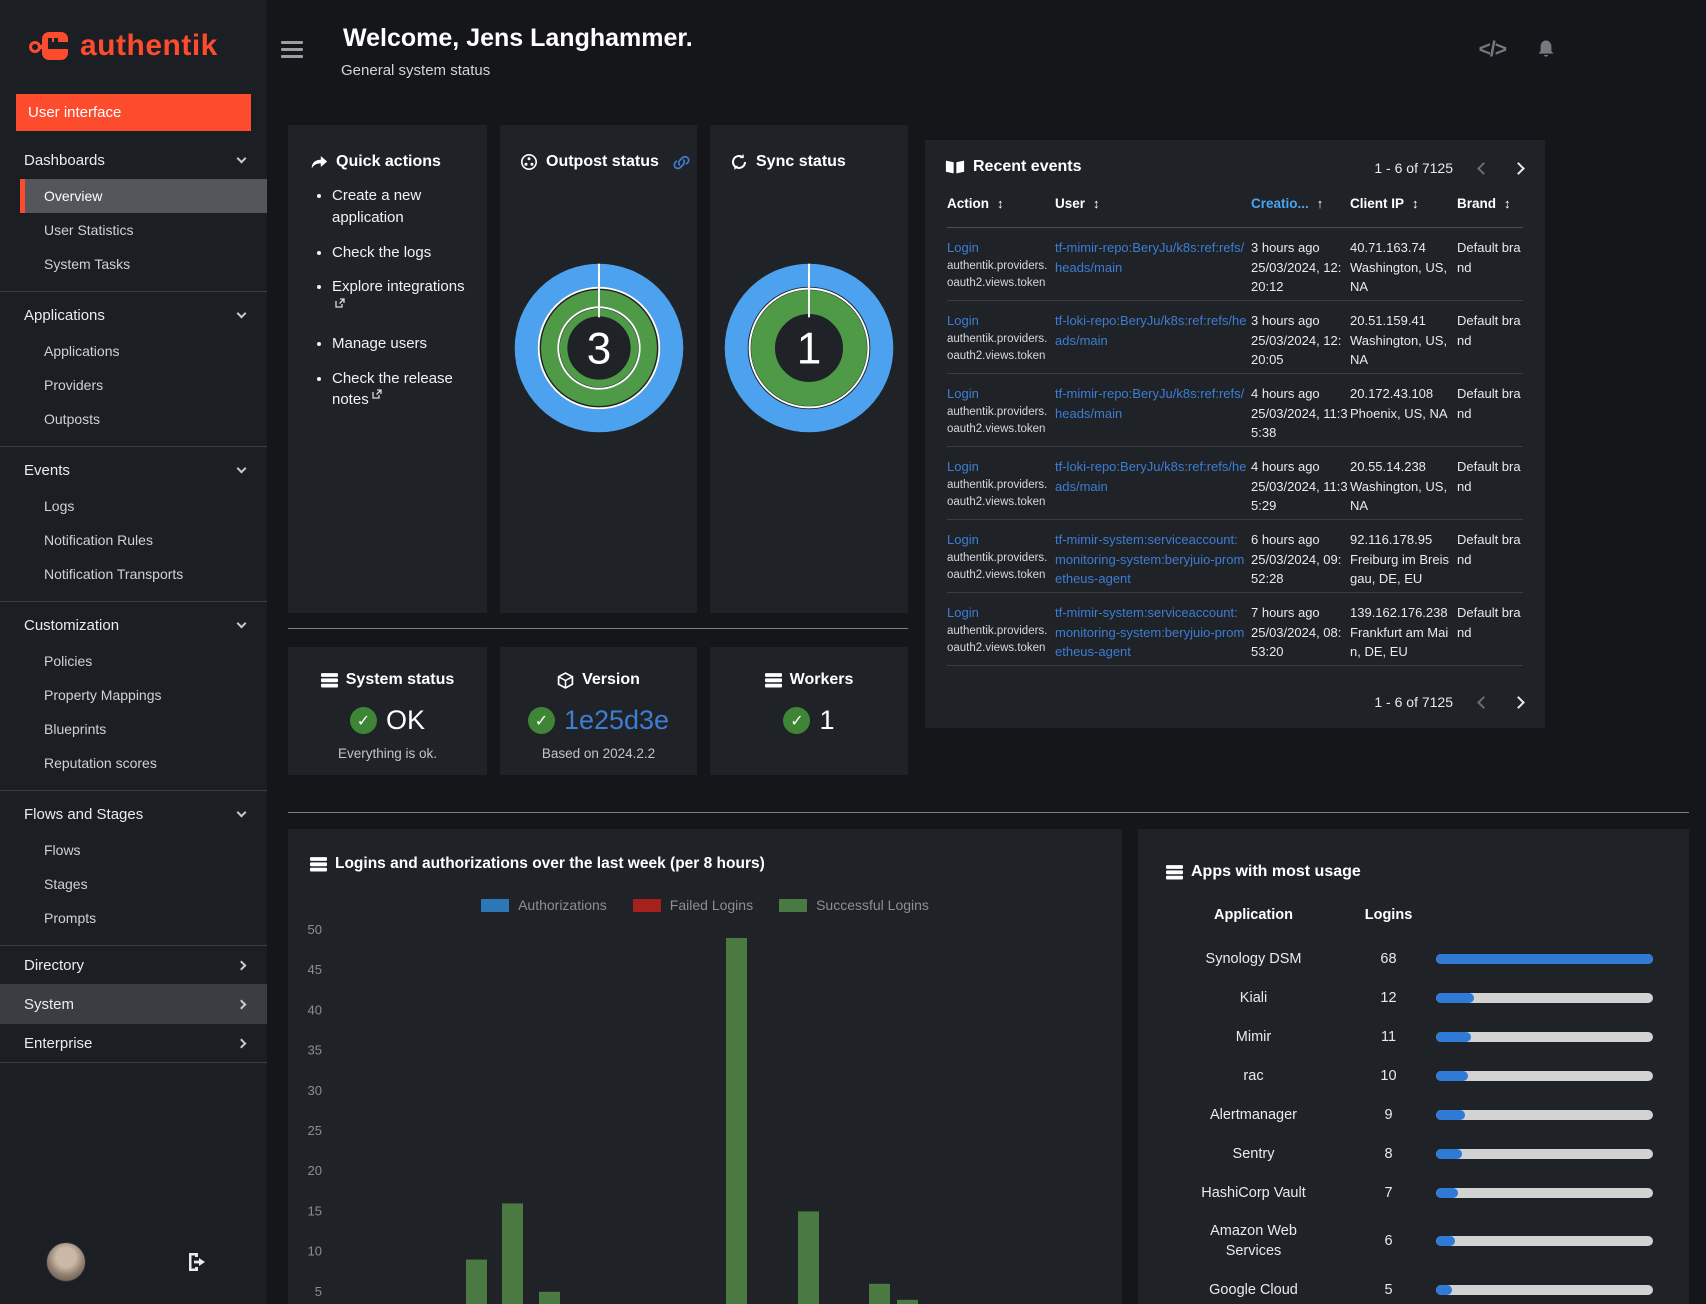 The image size is (1706, 1304). I want to click on sidebar-item-applications: Applications, so click(133, 351).